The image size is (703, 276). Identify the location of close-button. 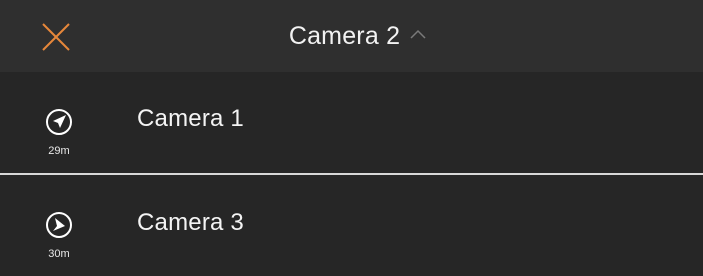
(56, 37).